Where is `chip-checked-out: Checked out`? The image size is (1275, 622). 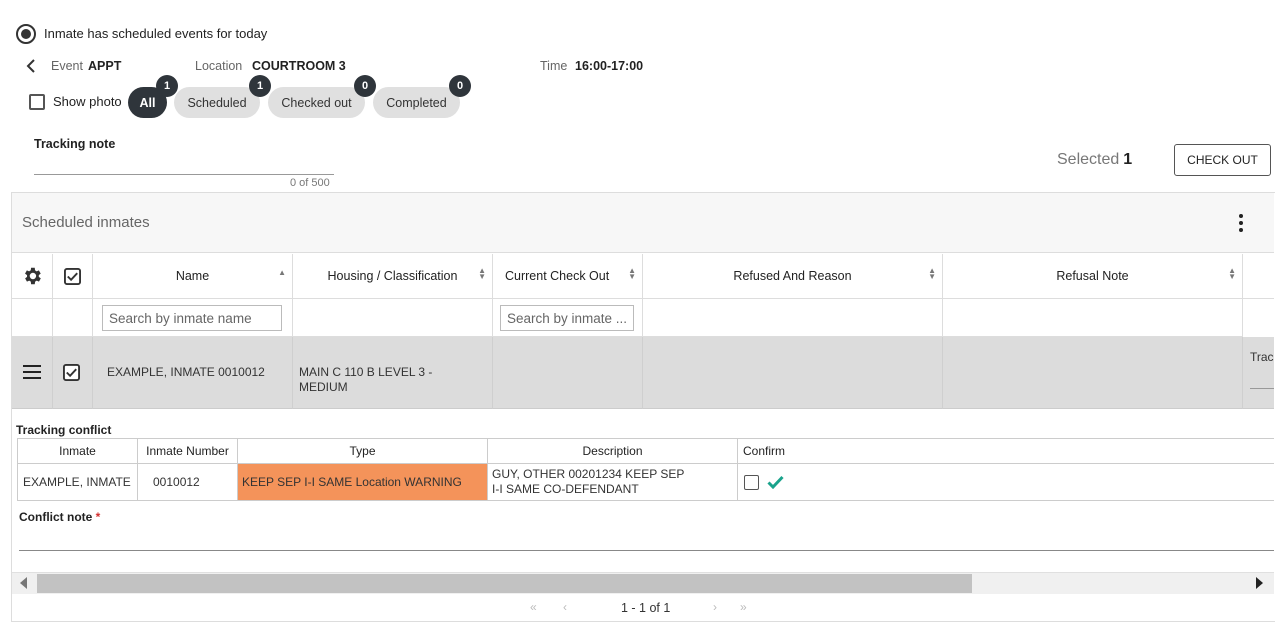
chip-checked-out: Checked out is located at coordinates (316, 102).